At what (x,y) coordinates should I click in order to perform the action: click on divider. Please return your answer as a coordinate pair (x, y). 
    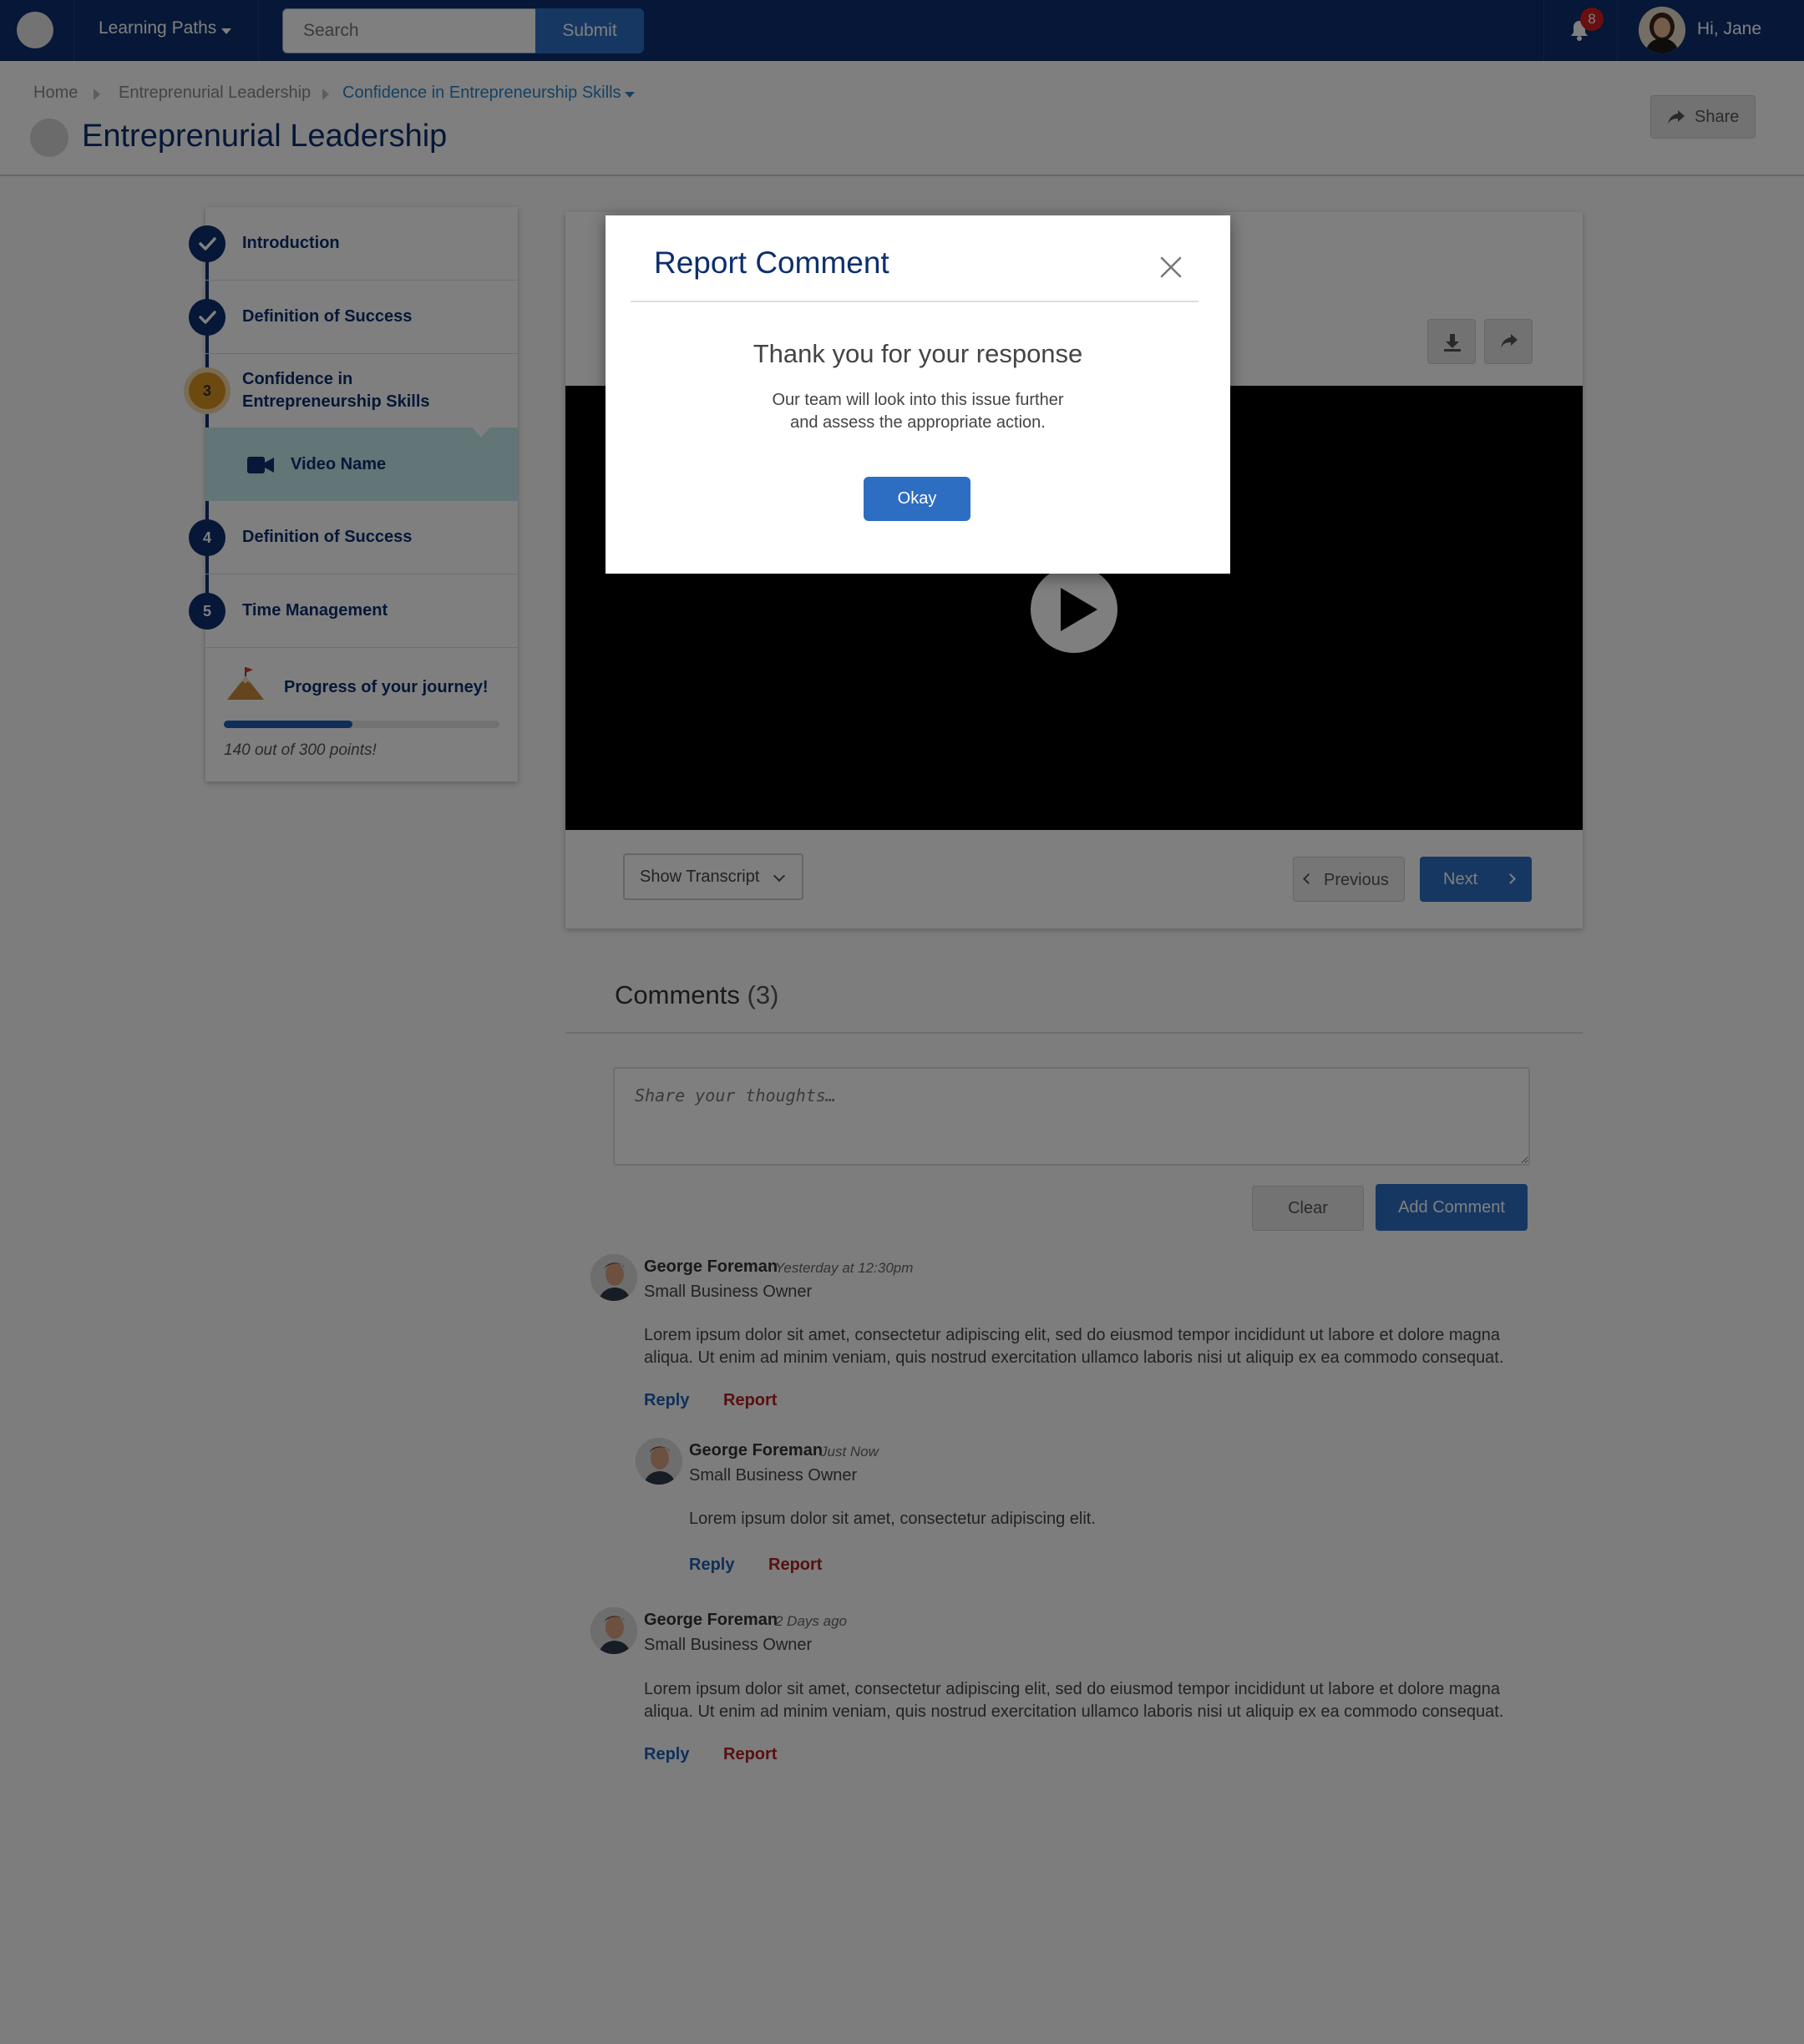
    Looking at the image, I should click on (914, 301).